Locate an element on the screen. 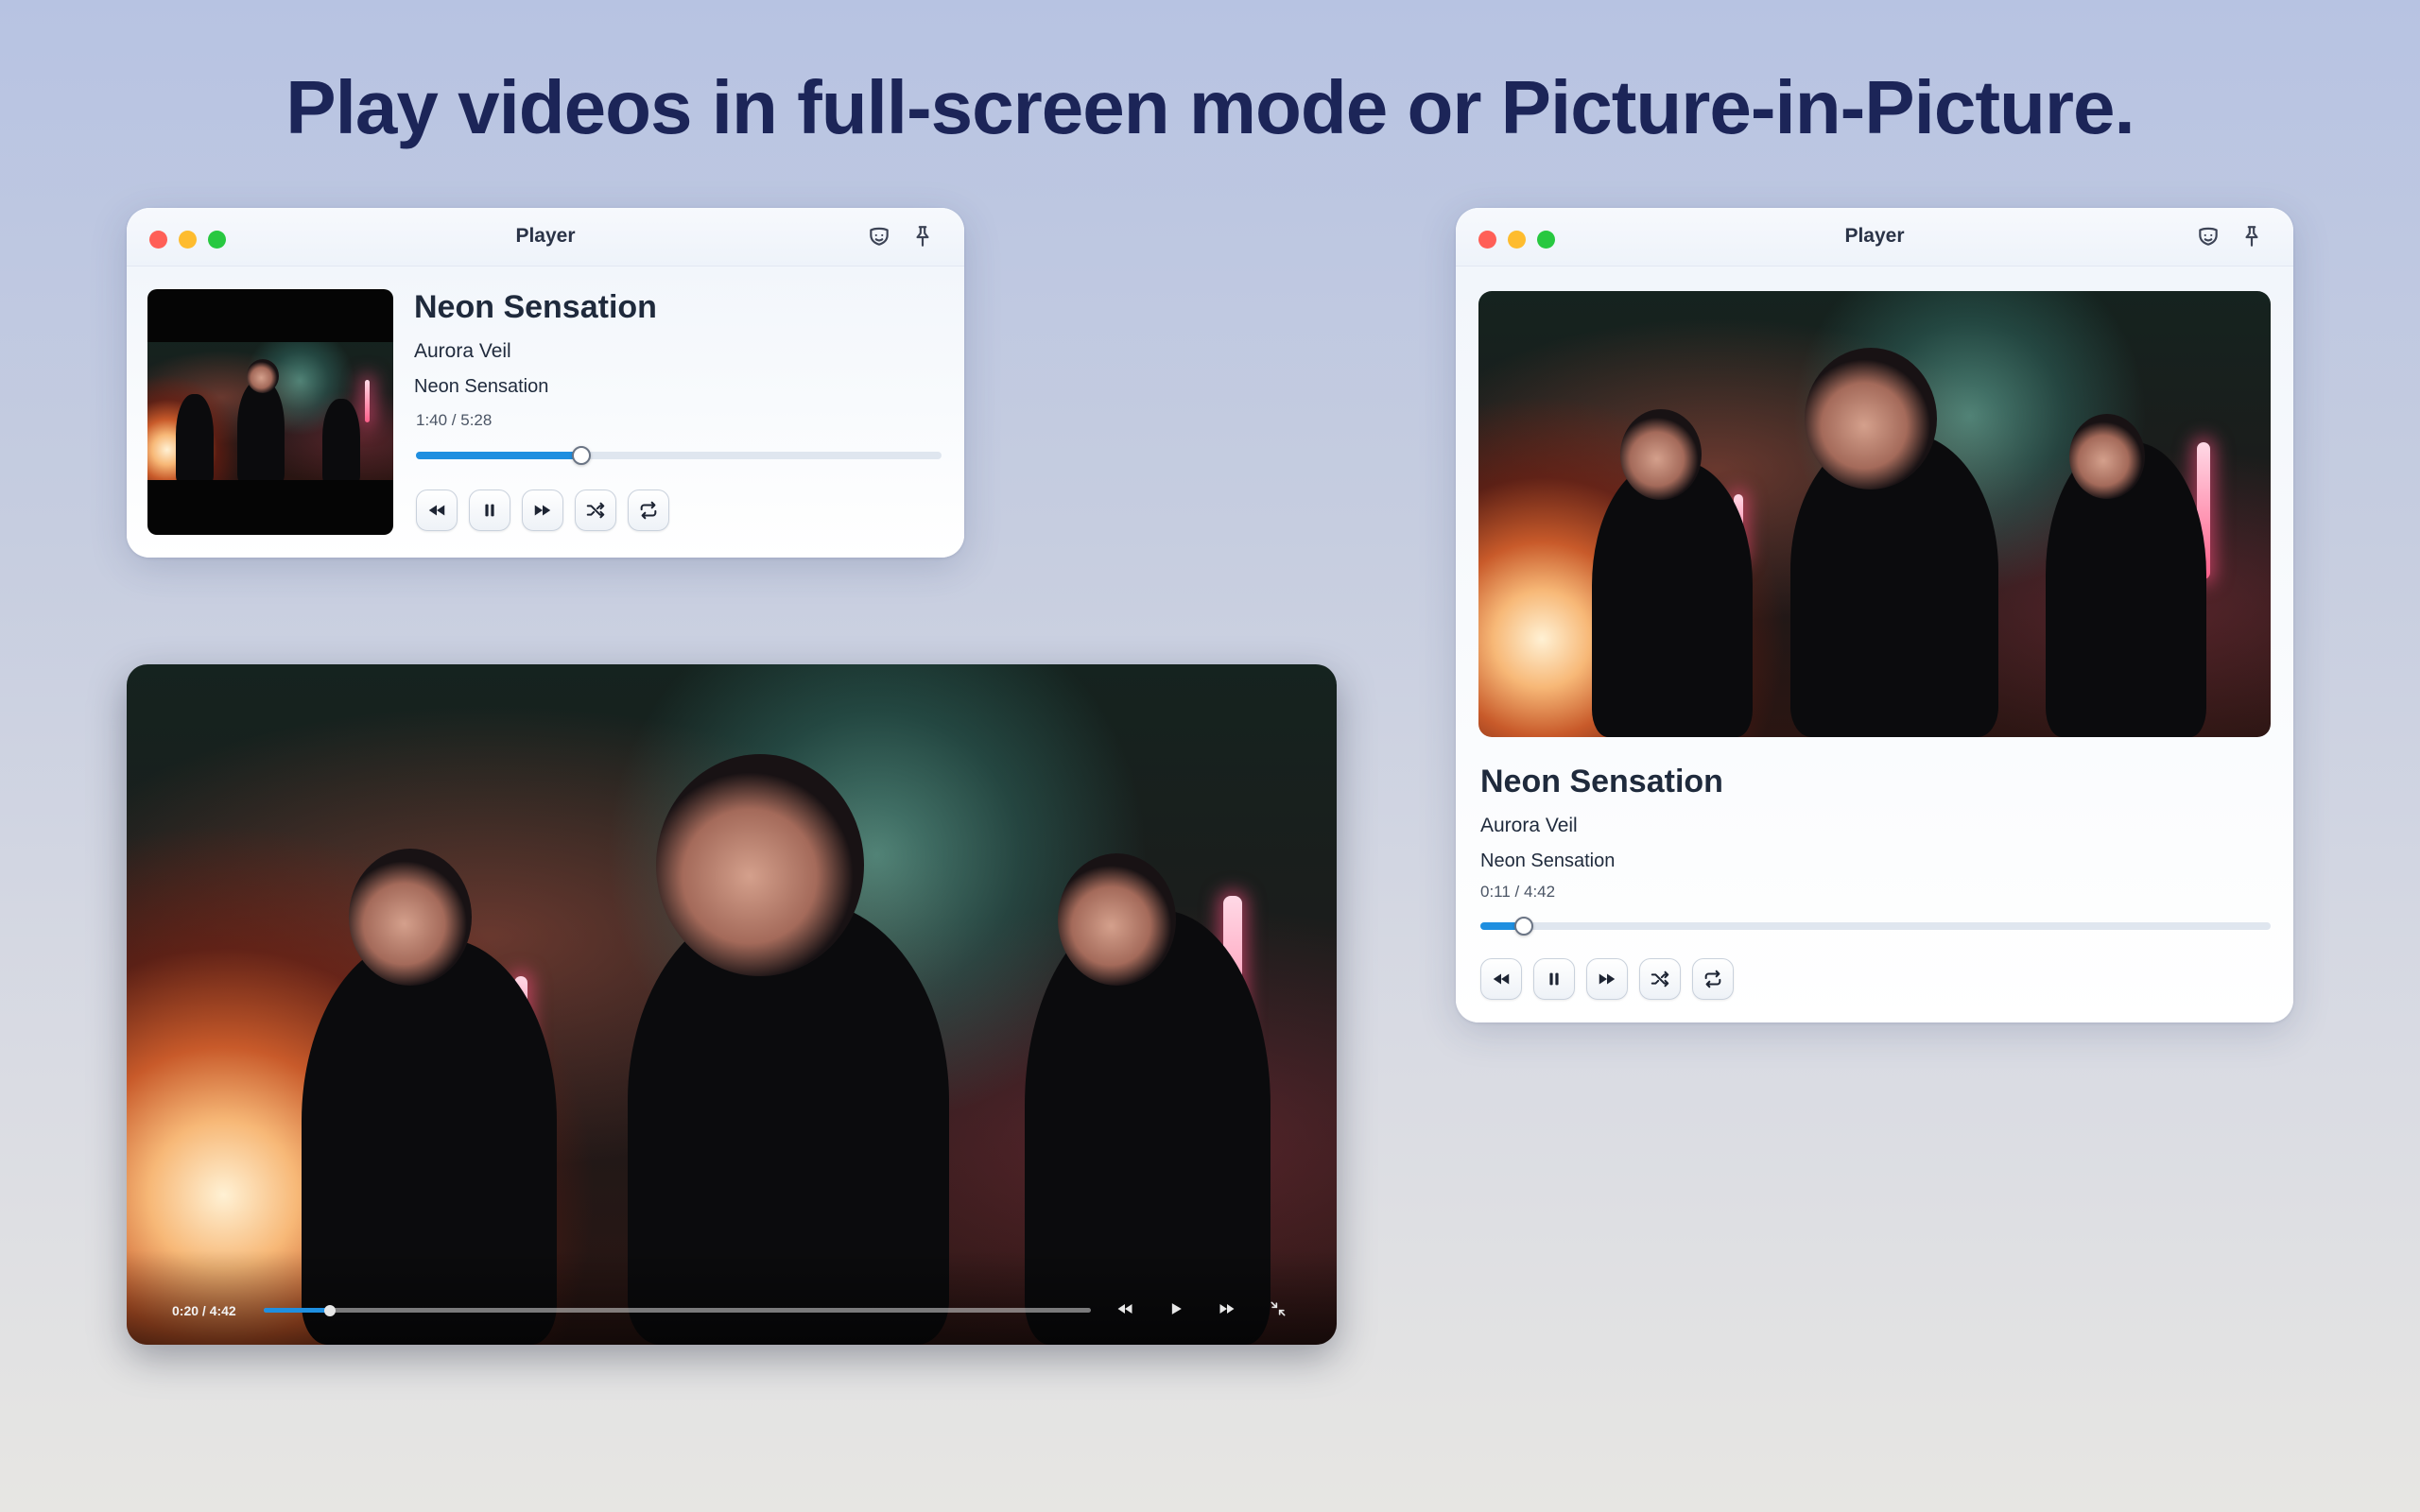 Image resolution: width=2420 pixels, height=1512 pixels. play-button is located at coordinates (1176, 1309).